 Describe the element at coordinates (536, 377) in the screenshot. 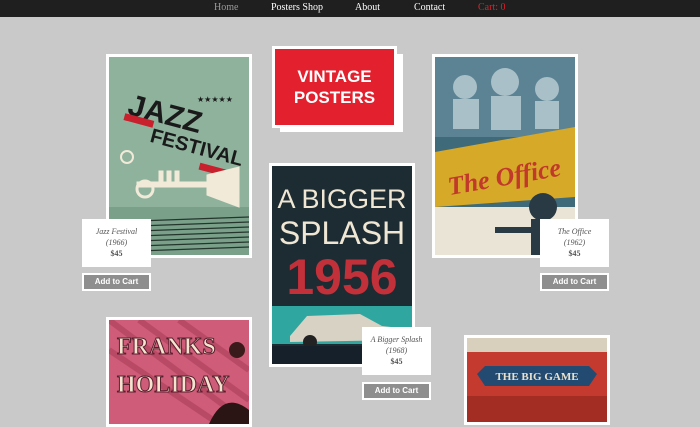

I see `big-game-art-text: THE BIG GAME` at that location.